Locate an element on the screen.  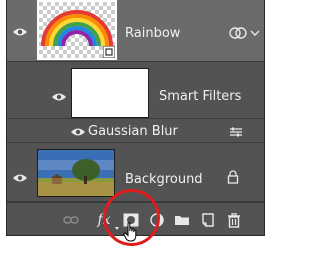
filter-blending-options-icon is located at coordinates (236, 132).